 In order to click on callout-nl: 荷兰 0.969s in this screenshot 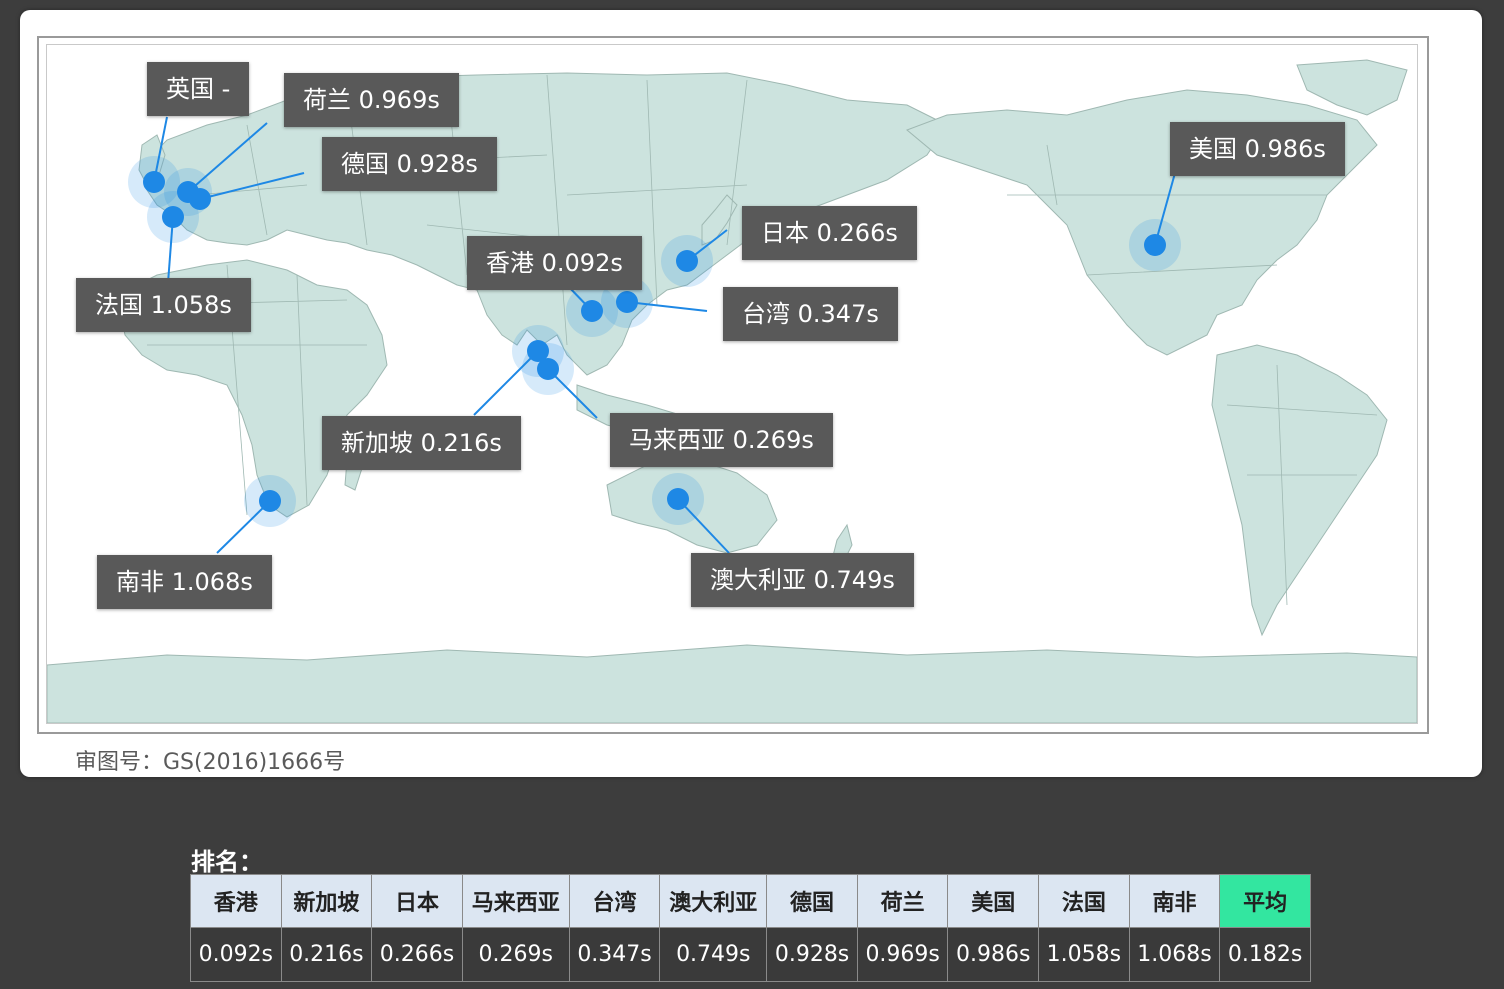, I will do `click(371, 100)`.